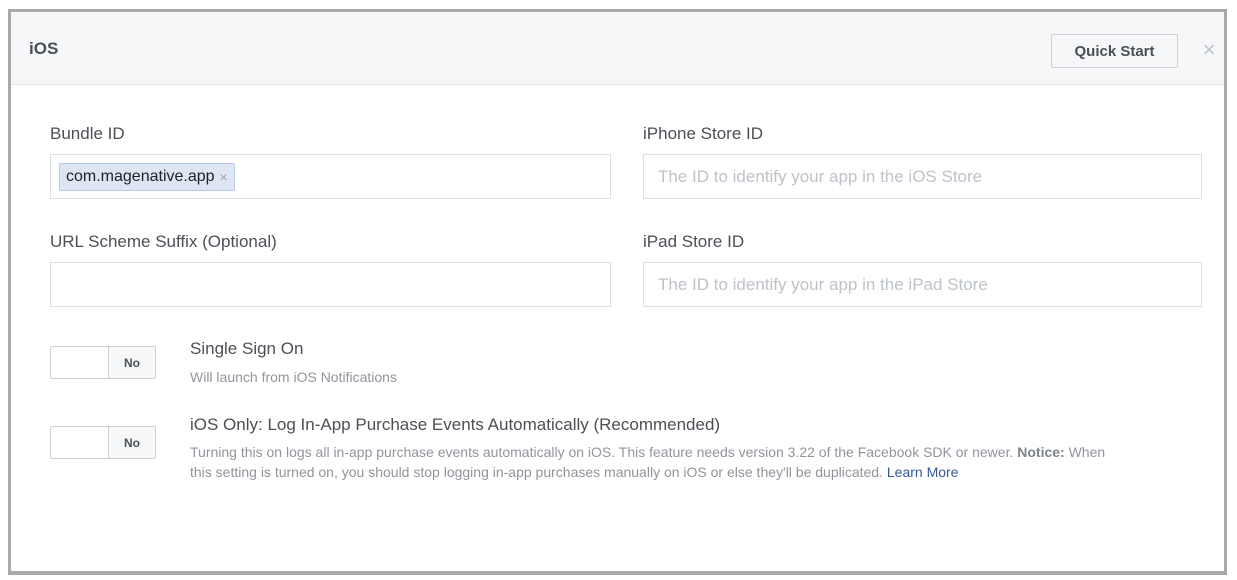 The height and width of the screenshot is (580, 1237). I want to click on ipad-store-id-input, so click(922, 284).